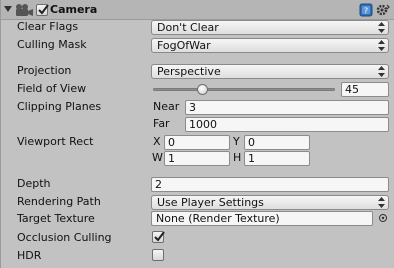  I want to click on depth-input: 2, so click(270, 184).